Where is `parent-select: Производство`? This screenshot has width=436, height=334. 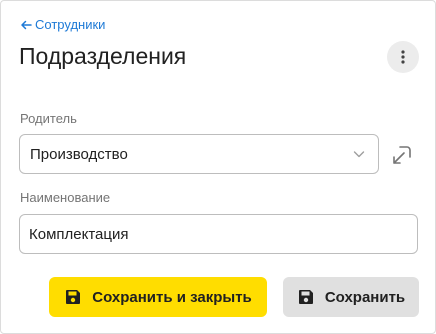
parent-select: Производство is located at coordinates (199, 154).